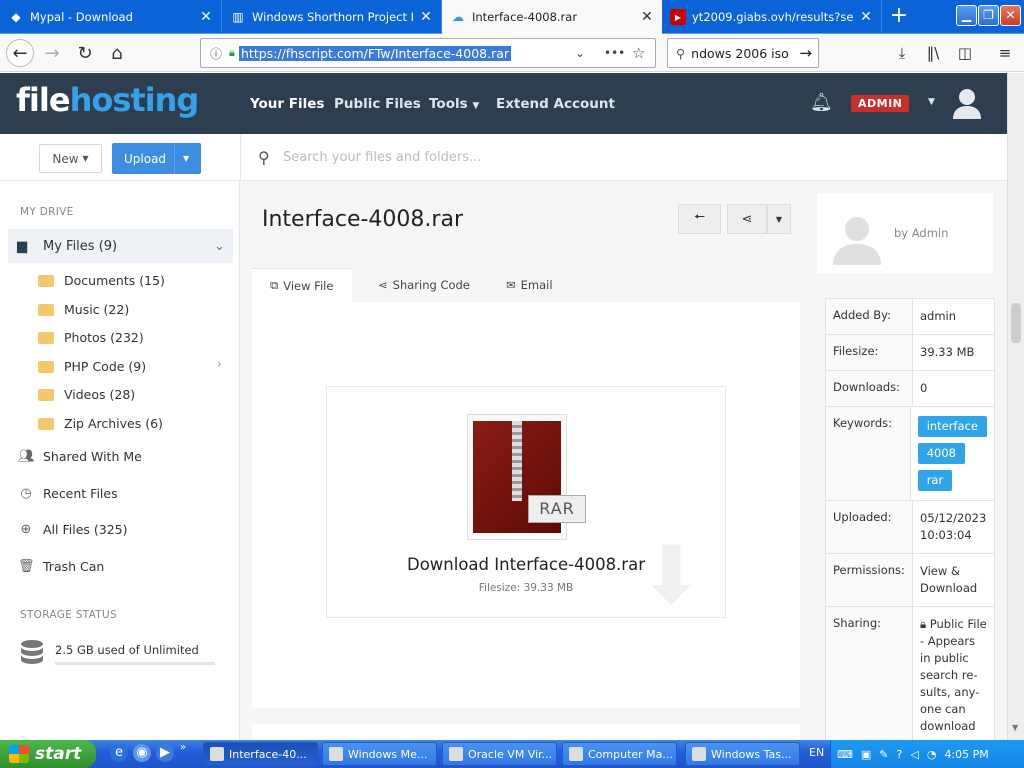  I want to click on user-avatar-icon, so click(967, 103).